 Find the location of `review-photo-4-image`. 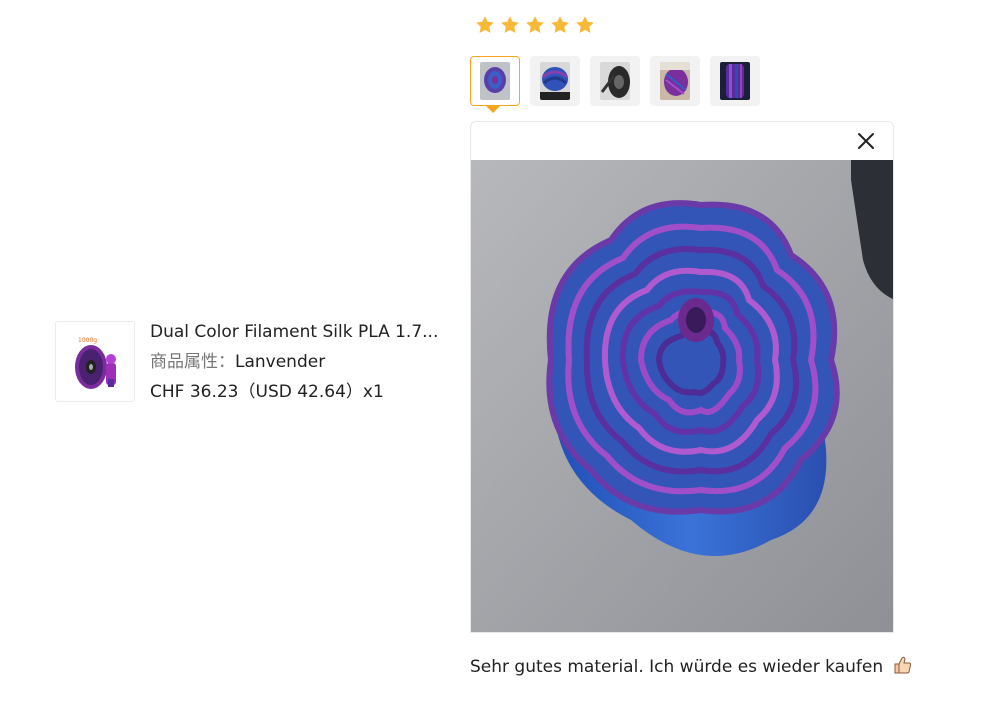

review-photo-4-image is located at coordinates (675, 81).